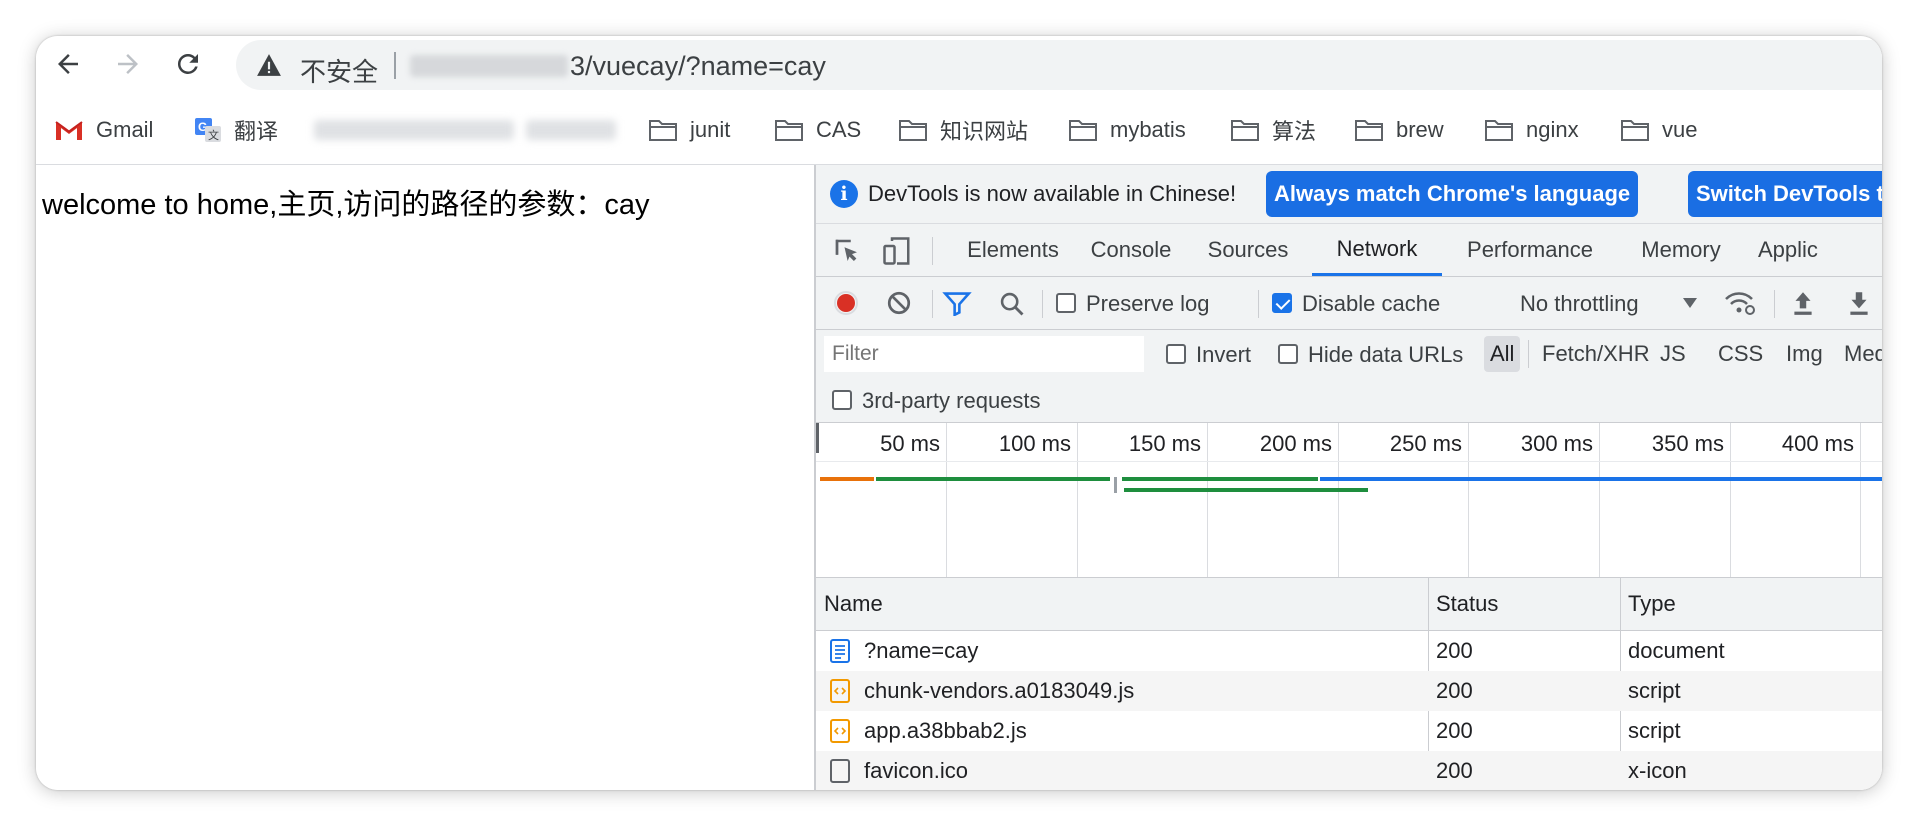  I want to click on inspect-element-icon, so click(847, 251).